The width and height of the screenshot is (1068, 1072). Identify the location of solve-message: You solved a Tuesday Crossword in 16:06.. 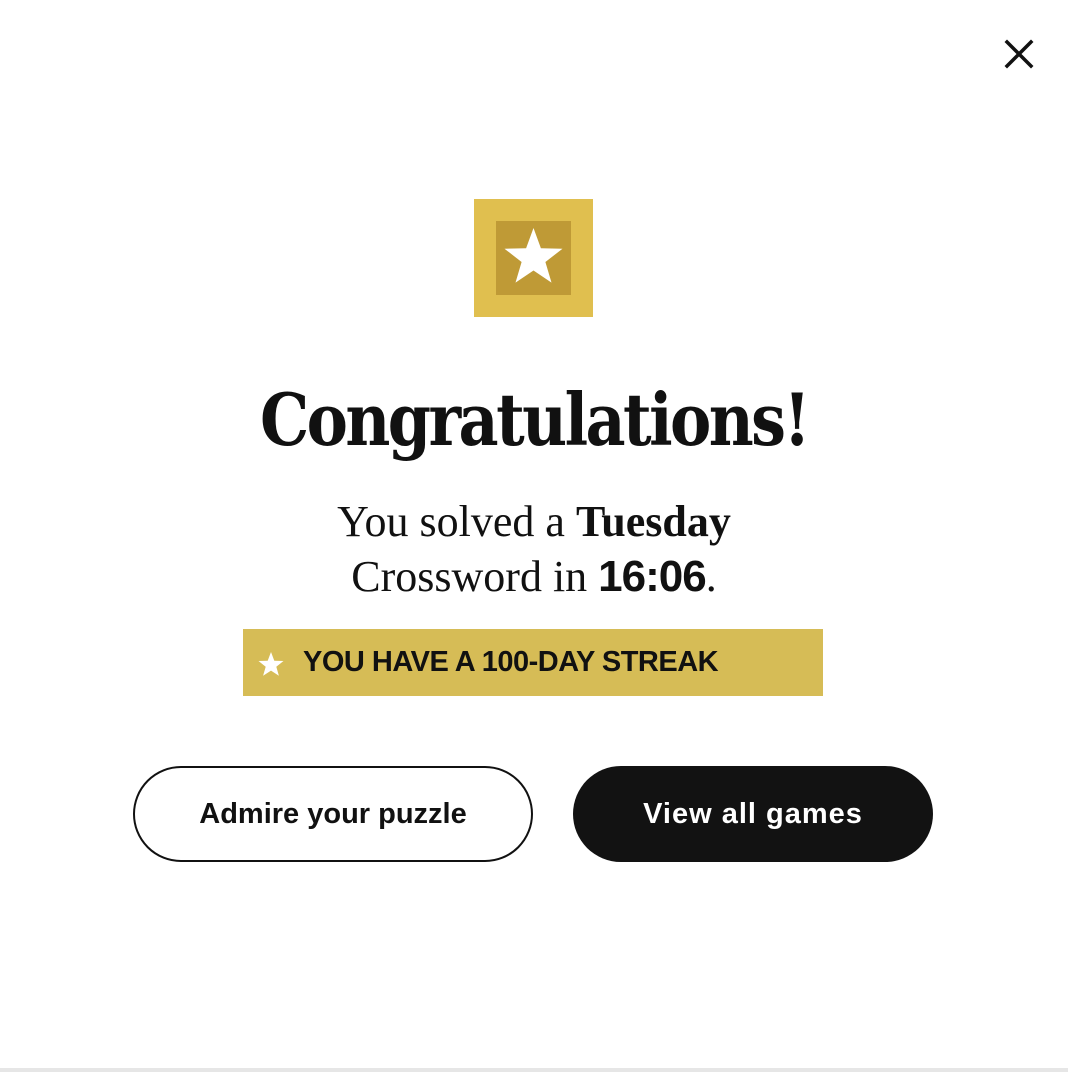
(534, 549).